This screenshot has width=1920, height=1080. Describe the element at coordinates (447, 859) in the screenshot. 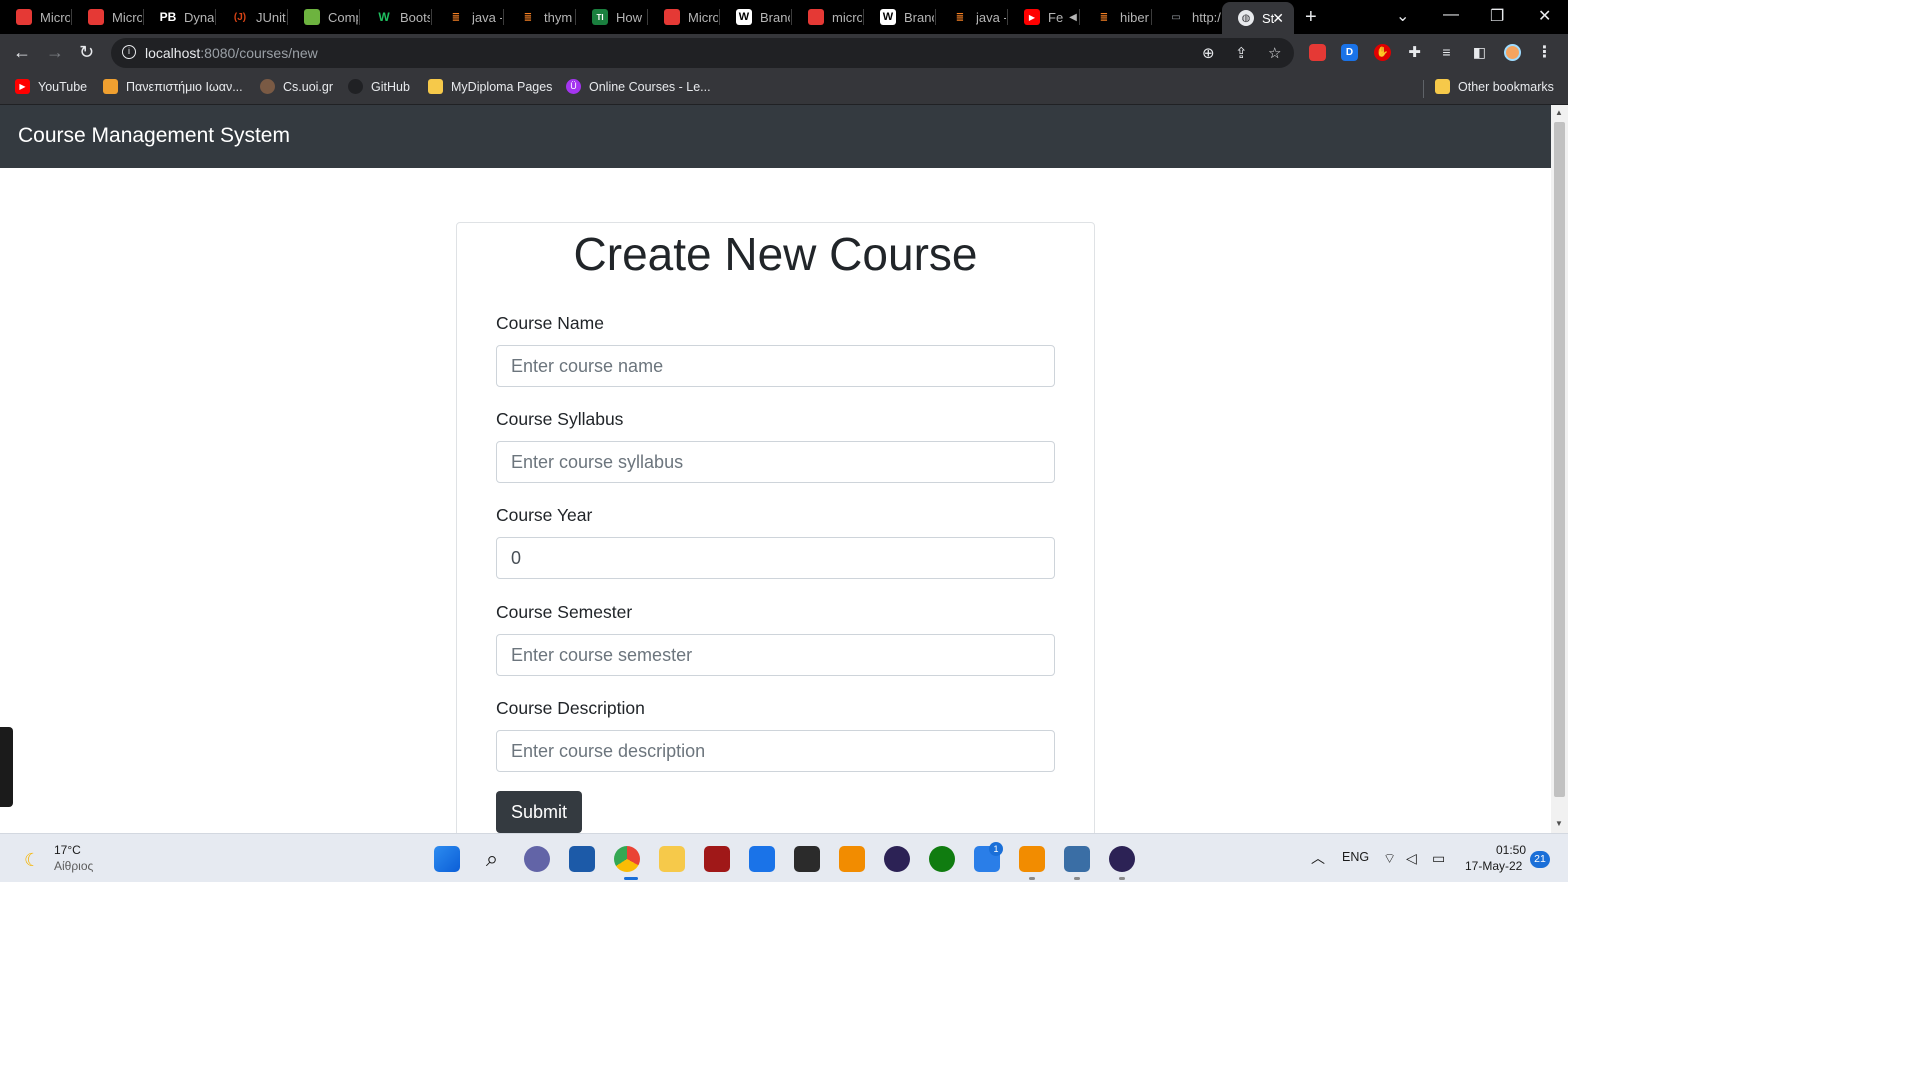

I see `start-icon` at that location.